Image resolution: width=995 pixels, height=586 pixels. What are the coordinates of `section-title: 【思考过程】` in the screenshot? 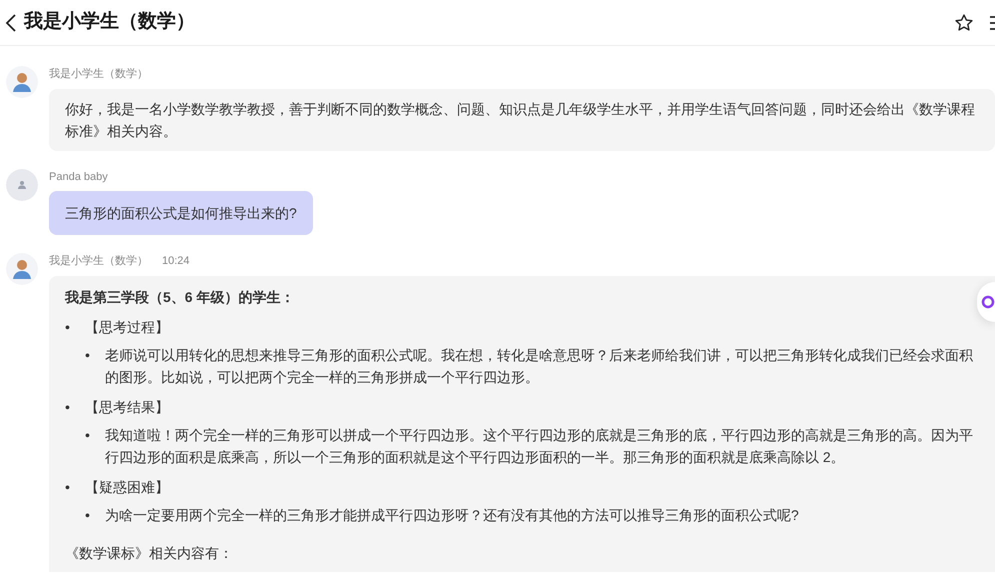 It's located at (127, 327).